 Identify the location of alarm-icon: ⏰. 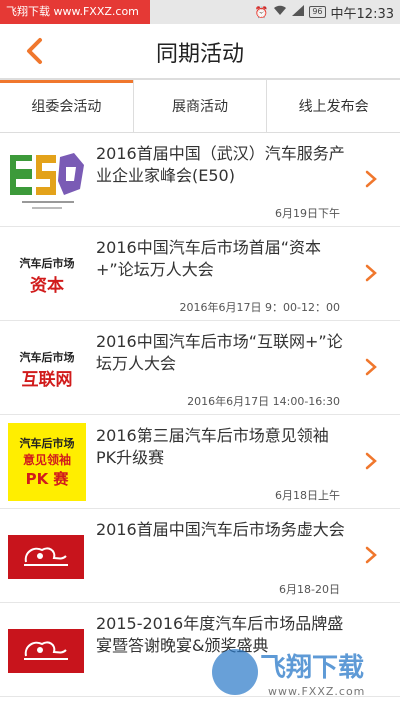
(261, 12).